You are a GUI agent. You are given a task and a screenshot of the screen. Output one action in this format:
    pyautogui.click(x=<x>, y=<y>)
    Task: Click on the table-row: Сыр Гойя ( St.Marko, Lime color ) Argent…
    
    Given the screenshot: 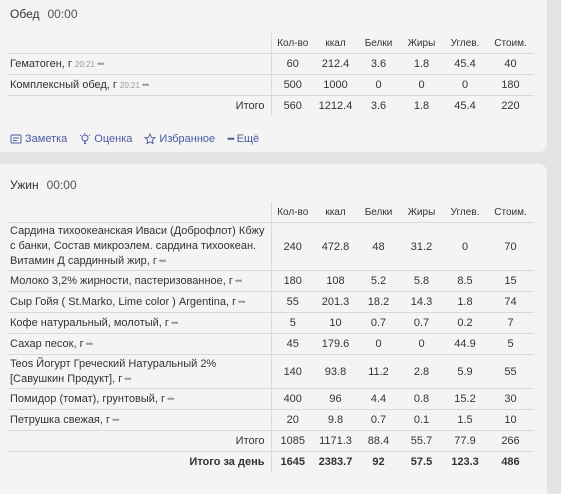 What is the action you would take?
    pyautogui.click(x=271, y=302)
    